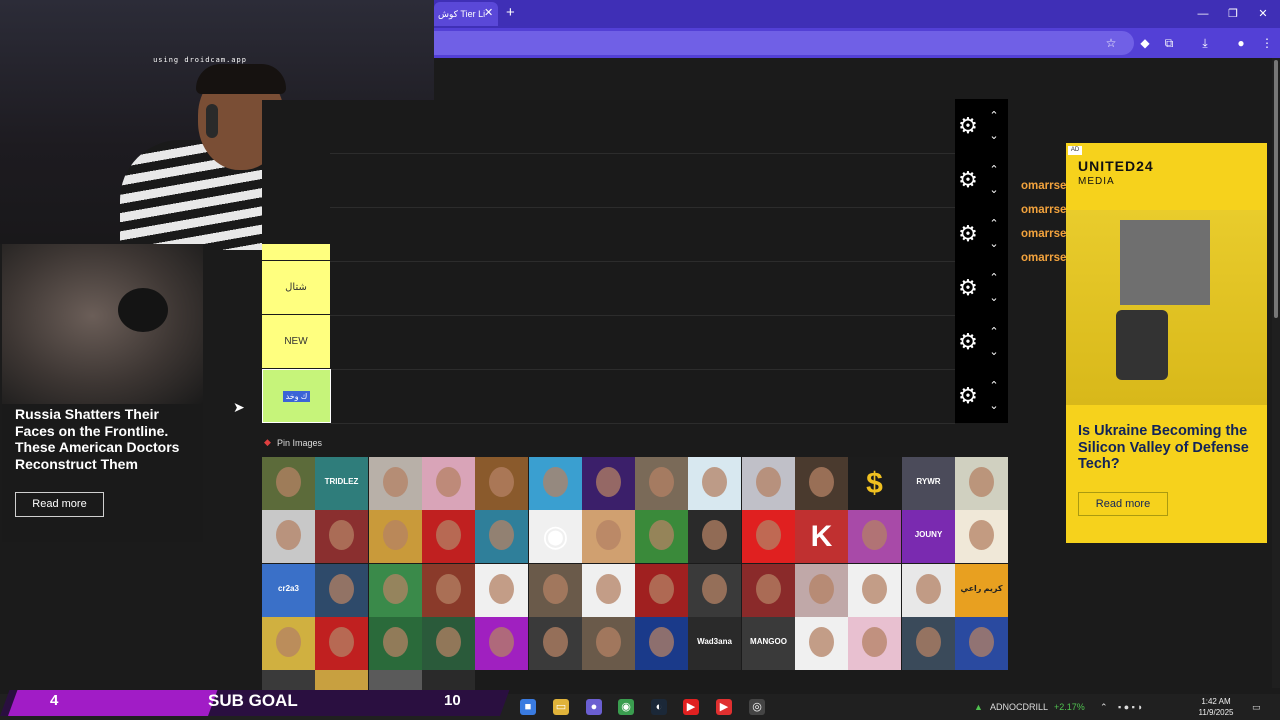  I want to click on minimize-button: —, so click(1203, 14).